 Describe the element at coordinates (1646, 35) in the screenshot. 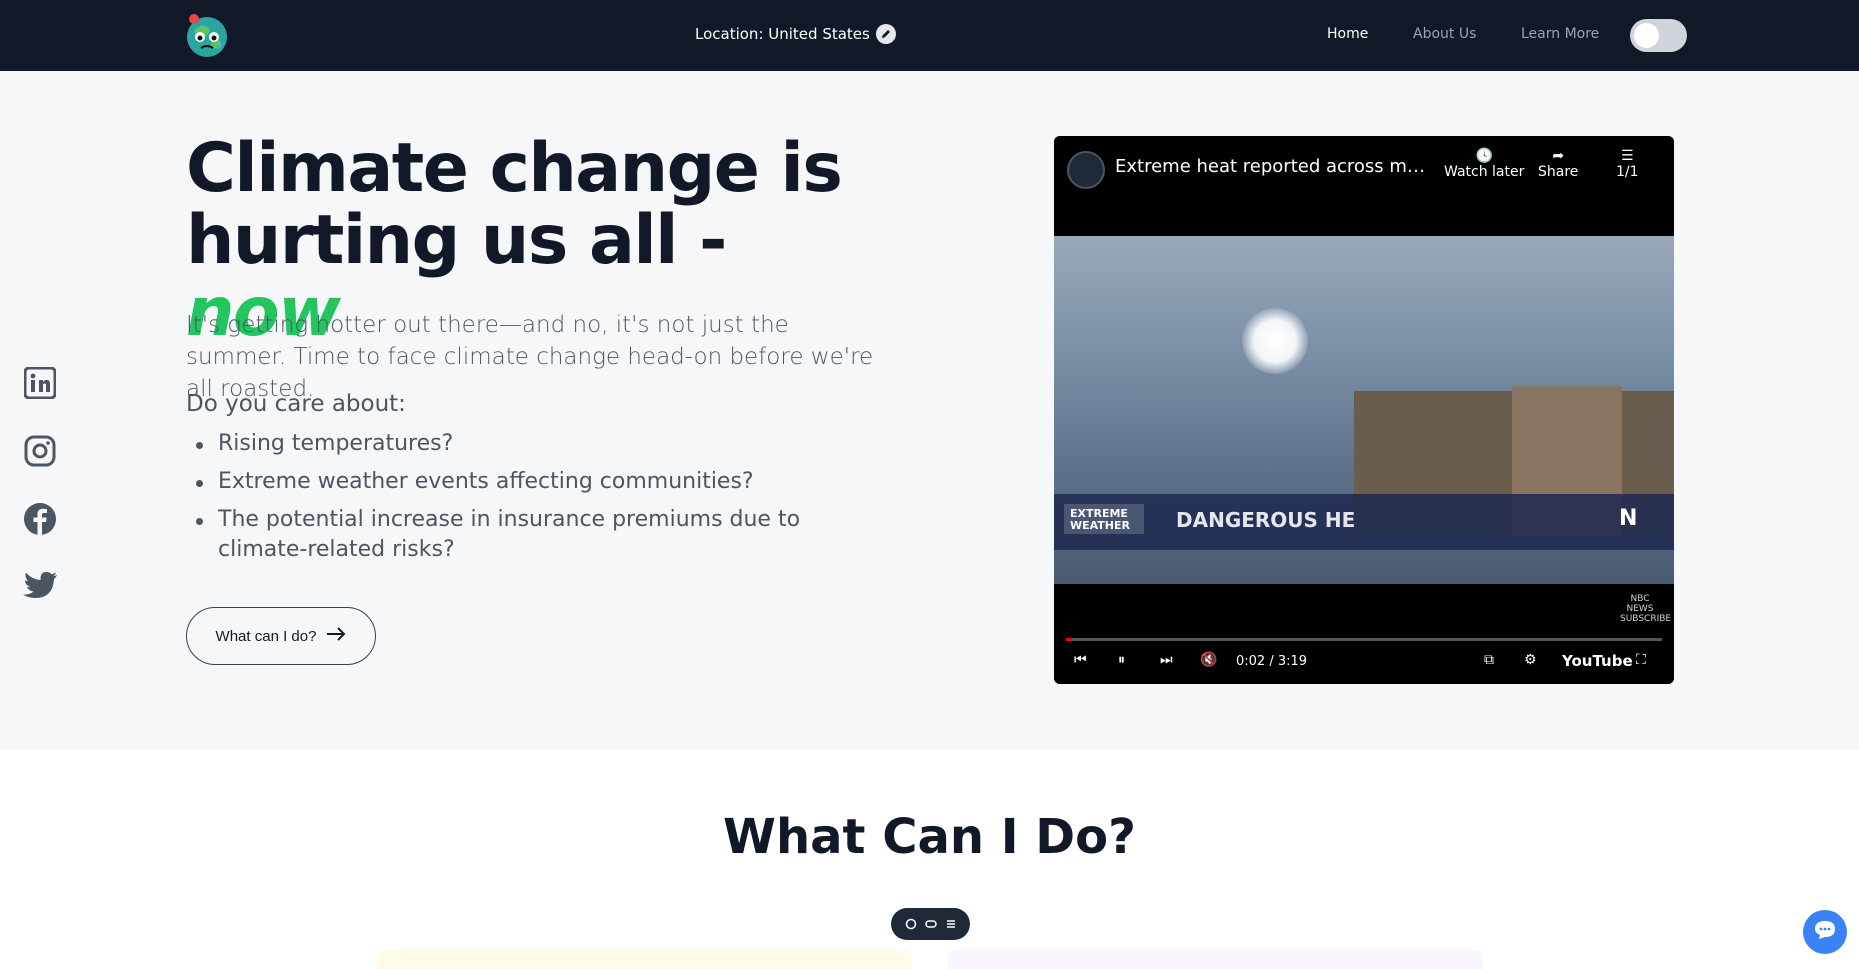

I see `toggle-knob` at that location.